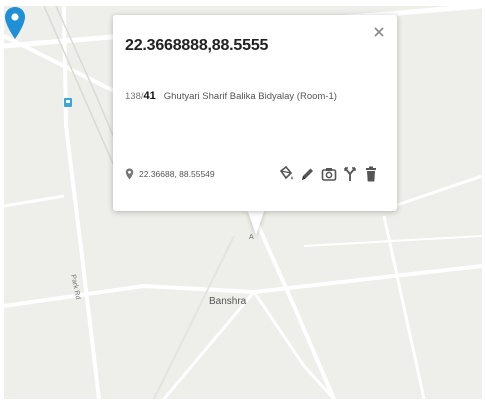 This screenshot has width=485, height=405. I want to click on map-marker-icon, so click(15, 23).